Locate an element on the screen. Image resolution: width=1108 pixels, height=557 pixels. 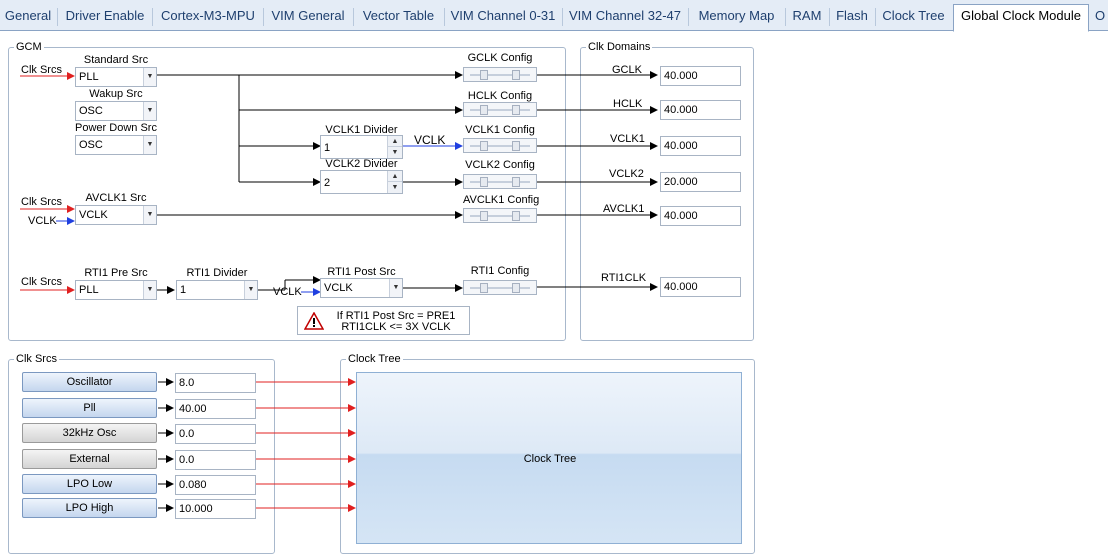
rti1-pre-src-label: RTI1 Pre Src is located at coordinates (116, 273).